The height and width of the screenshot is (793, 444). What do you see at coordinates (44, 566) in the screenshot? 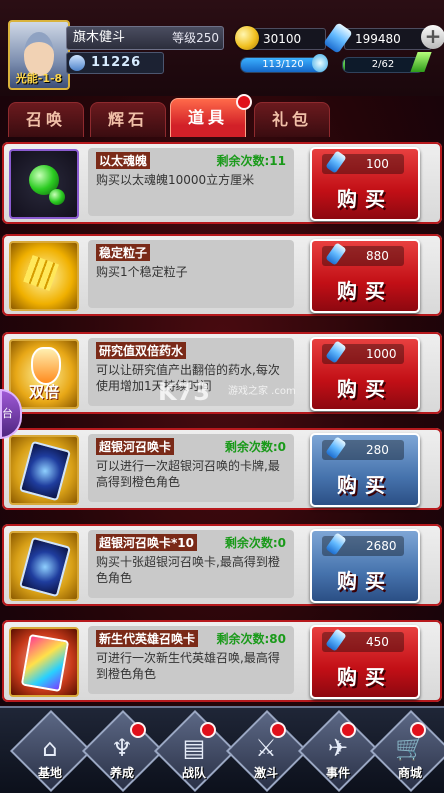
I see `galaxy-card-pack-icon` at bounding box center [44, 566].